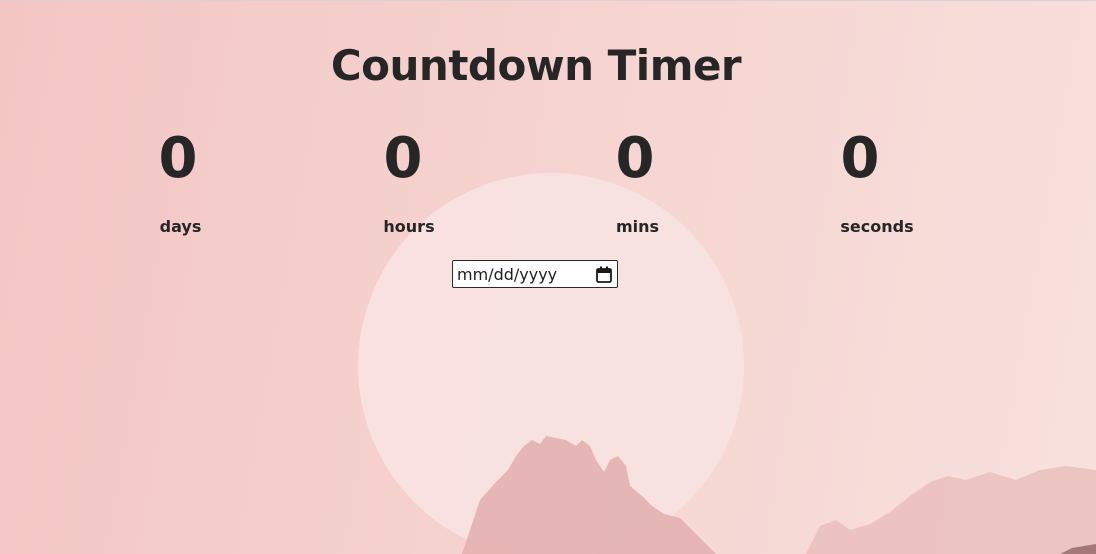  I want to click on hours-value: 0, so click(403, 158).